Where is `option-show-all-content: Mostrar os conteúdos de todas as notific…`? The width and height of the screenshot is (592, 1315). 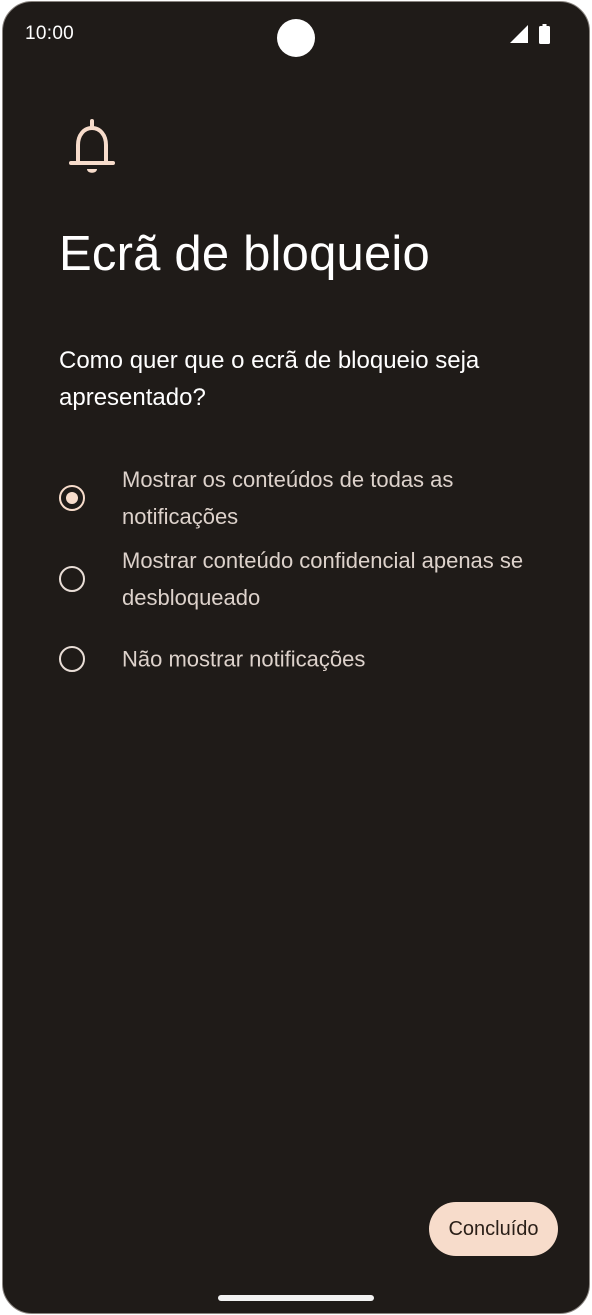
option-show-all-content: Mostrar os conteúdos de todas as notific… is located at coordinates (296, 498).